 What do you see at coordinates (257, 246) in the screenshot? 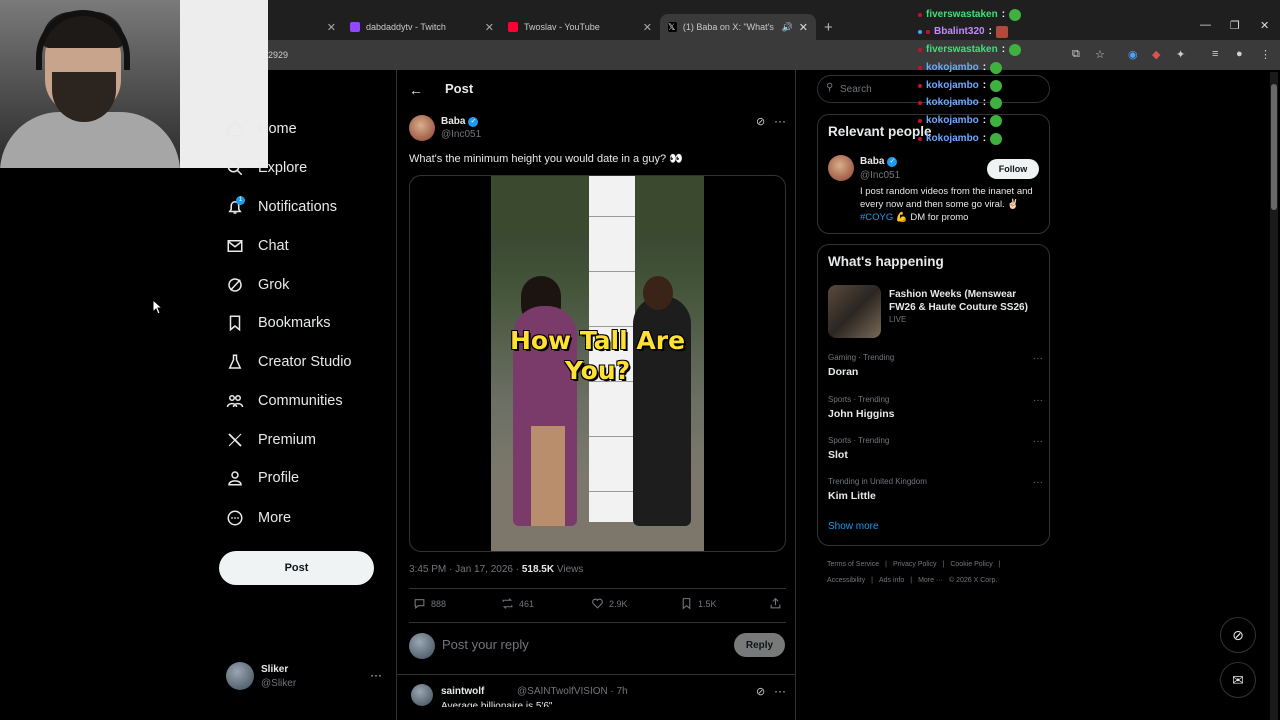
I see `nav-chat: Chat` at bounding box center [257, 246].